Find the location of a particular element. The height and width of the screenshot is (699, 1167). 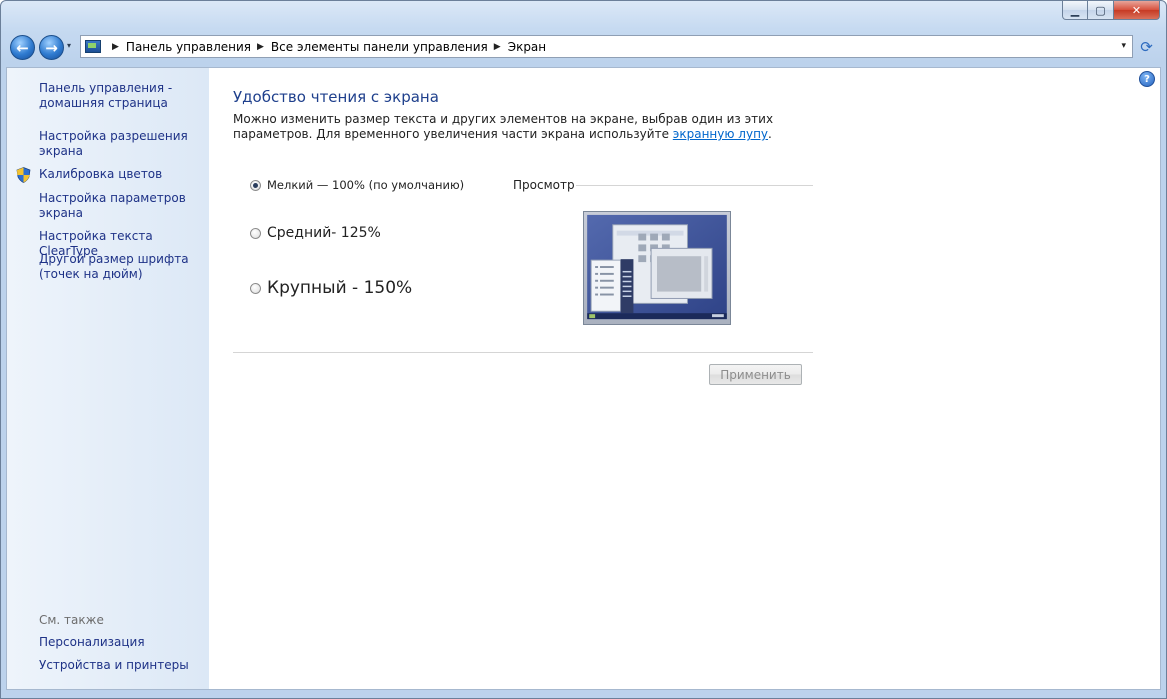

help-button: ? is located at coordinates (1147, 79).